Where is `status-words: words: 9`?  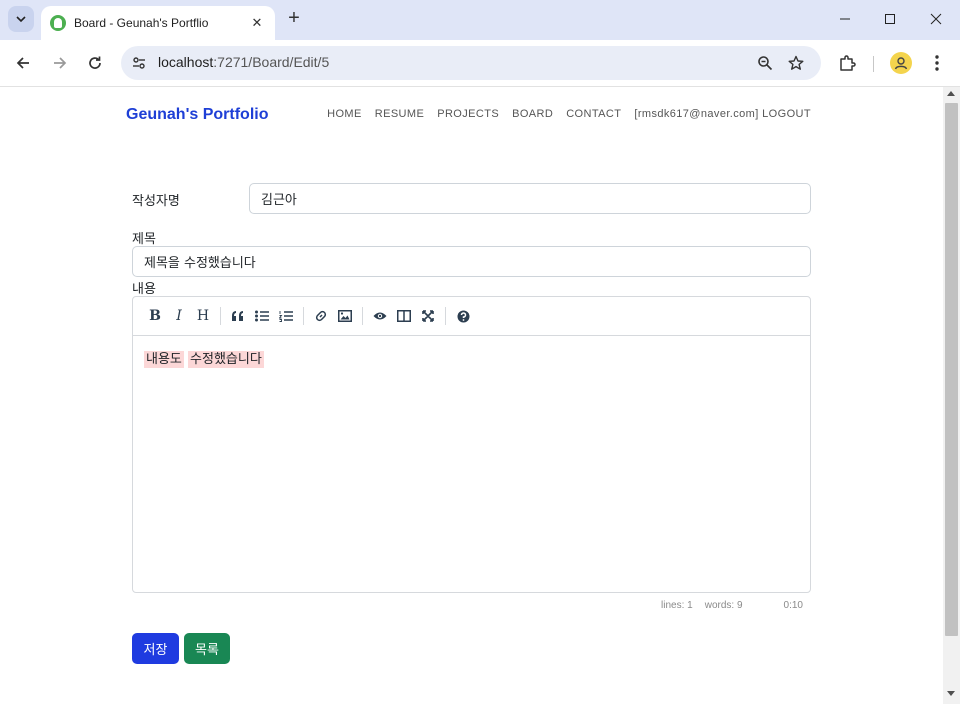 status-words: words: 9 is located at coordinates (723, 605).